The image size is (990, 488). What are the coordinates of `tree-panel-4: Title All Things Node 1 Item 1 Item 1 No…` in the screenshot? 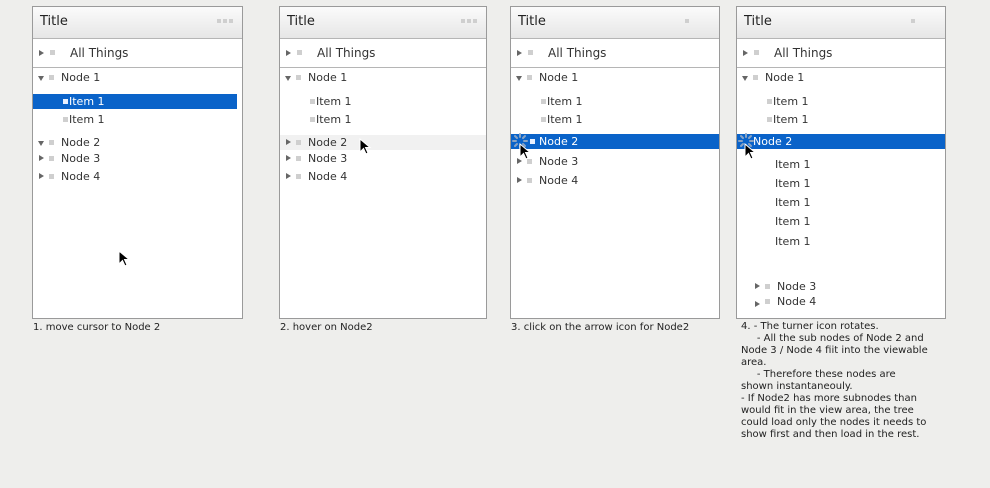 It's located at (841, 162).